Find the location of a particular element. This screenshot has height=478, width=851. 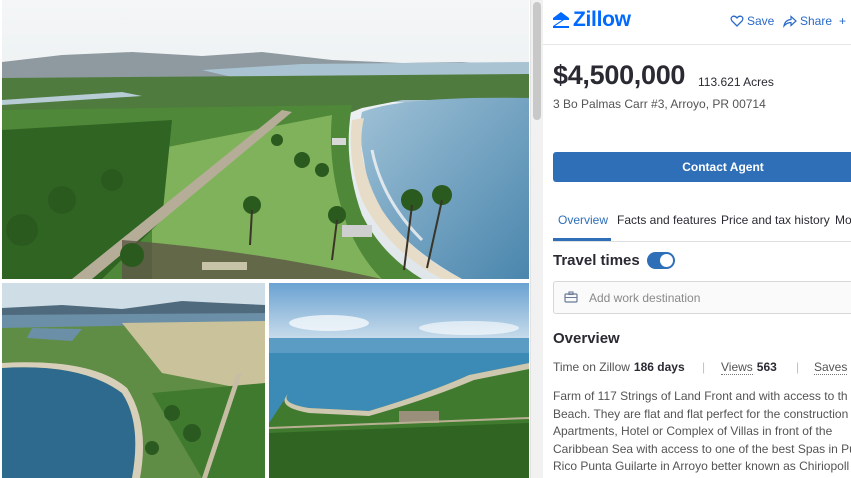

listing-address: 3 Bo Palmas Carr #3, Arroyo, PR 00714 is located at coordinates (659, 104).